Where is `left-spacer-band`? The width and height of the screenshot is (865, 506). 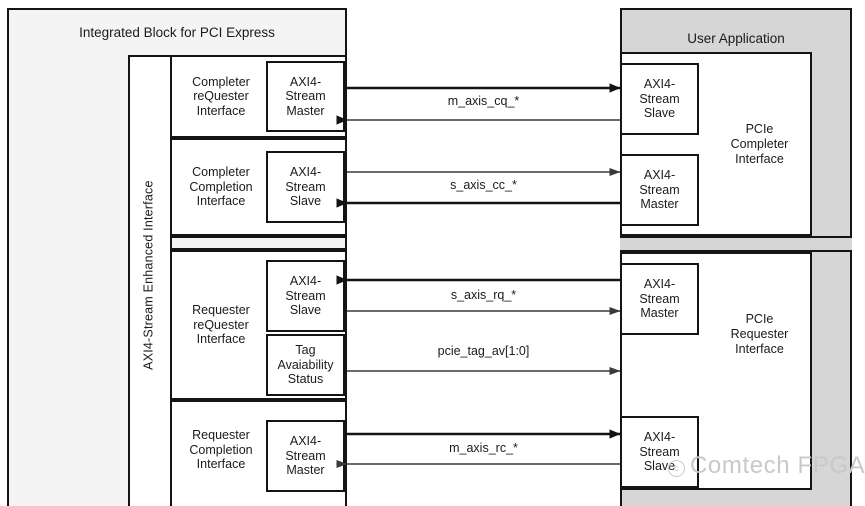 left-spacer-band is located at coordinates (258, 243).